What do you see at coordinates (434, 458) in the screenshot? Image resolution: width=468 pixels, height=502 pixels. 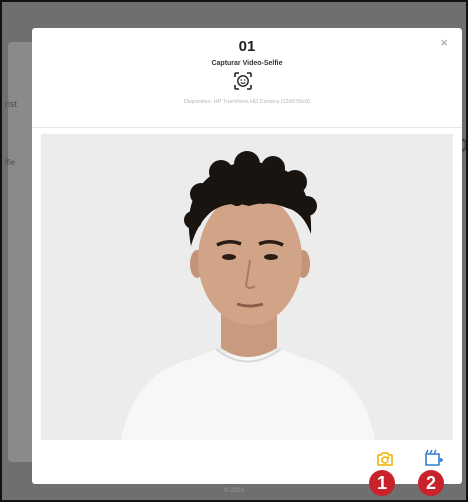 I see `add-video-icon` at bounding box center [434, 458].